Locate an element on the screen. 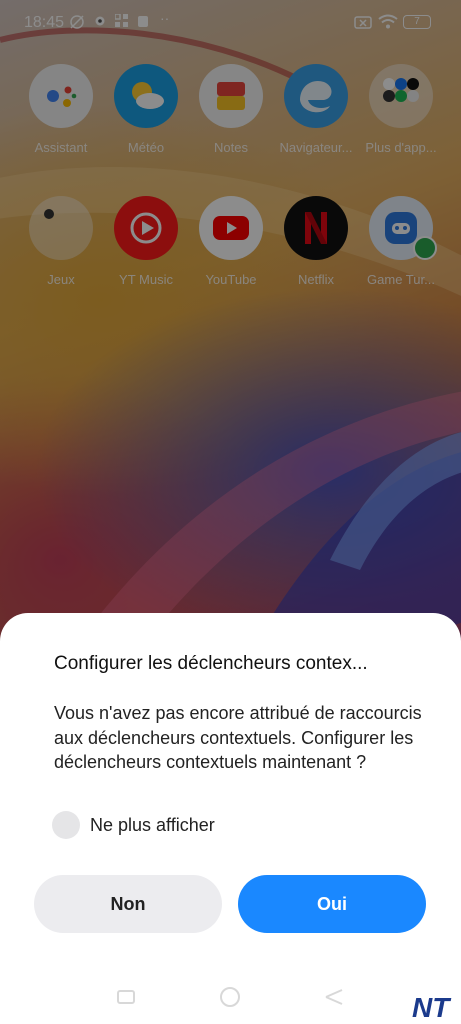  nav-bar: NT is located at coordinates (230, 1001).